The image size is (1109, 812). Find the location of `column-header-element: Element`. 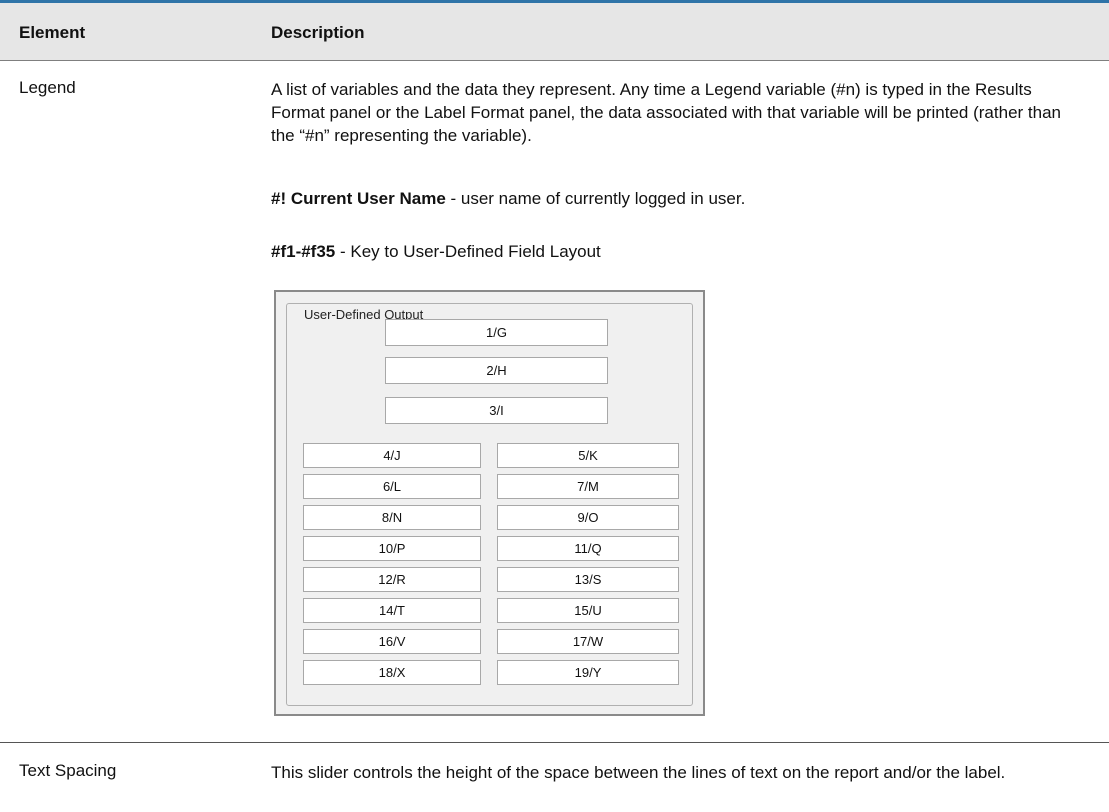

column-header-element: Element is located at coordinates (52, 32).